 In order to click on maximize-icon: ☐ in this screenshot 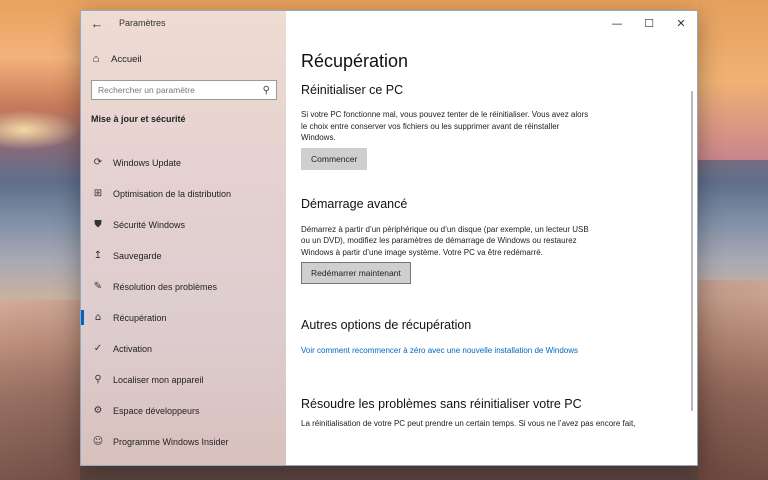, I will do `click(649, 23)`.